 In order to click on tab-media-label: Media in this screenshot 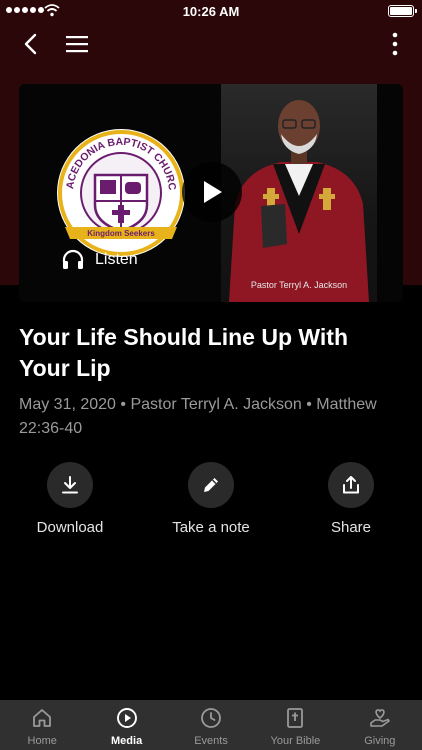, I will do `click(127, 741)`.